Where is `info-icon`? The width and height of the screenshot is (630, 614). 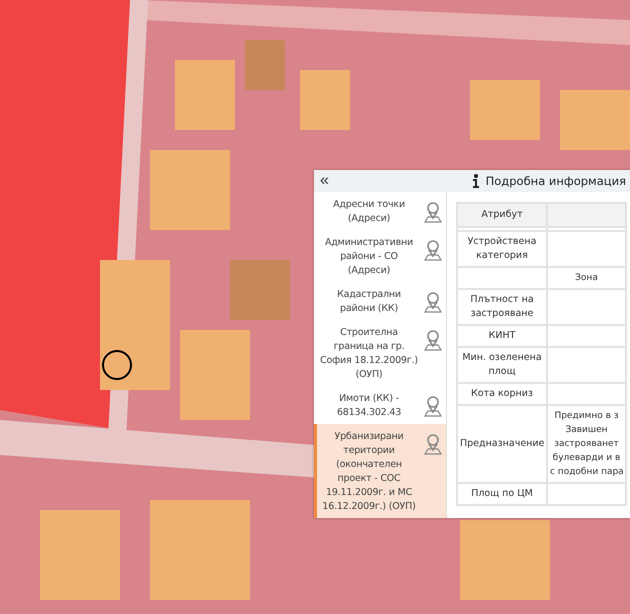
info-icon is located at coordinates (476, 181).